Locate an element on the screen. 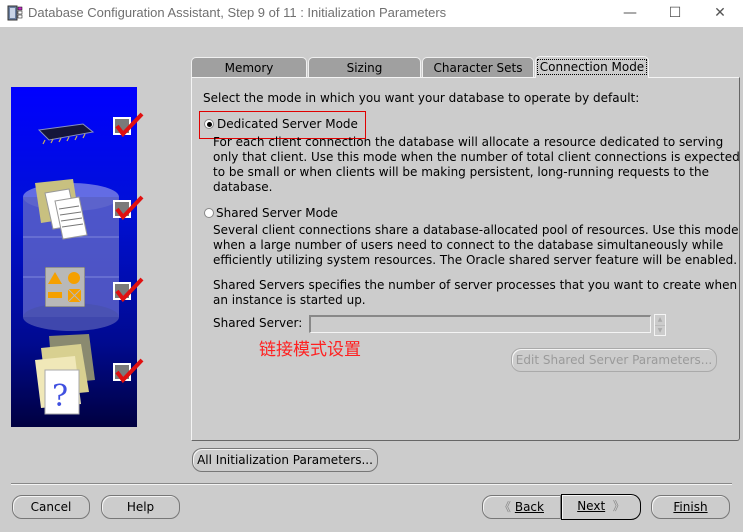  back-button: 《 Back is located at coordinates (521, 507).